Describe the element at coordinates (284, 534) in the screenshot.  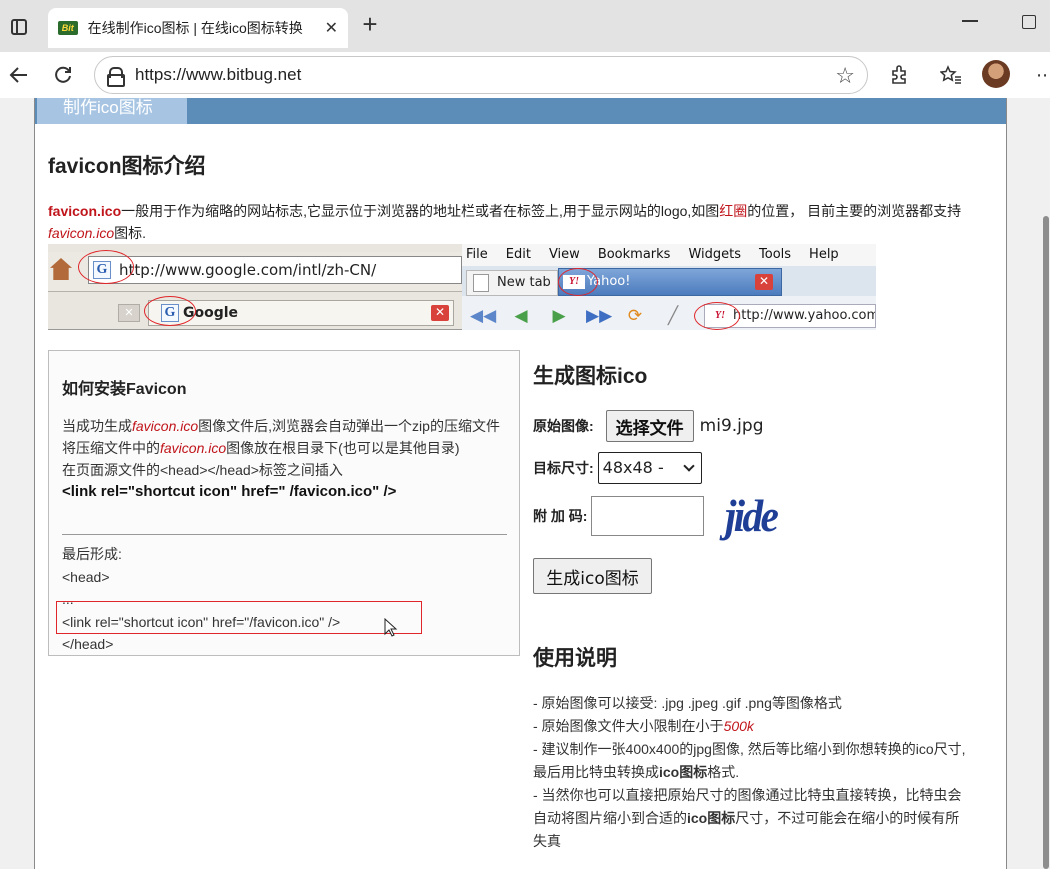
I see `divider` at that location.